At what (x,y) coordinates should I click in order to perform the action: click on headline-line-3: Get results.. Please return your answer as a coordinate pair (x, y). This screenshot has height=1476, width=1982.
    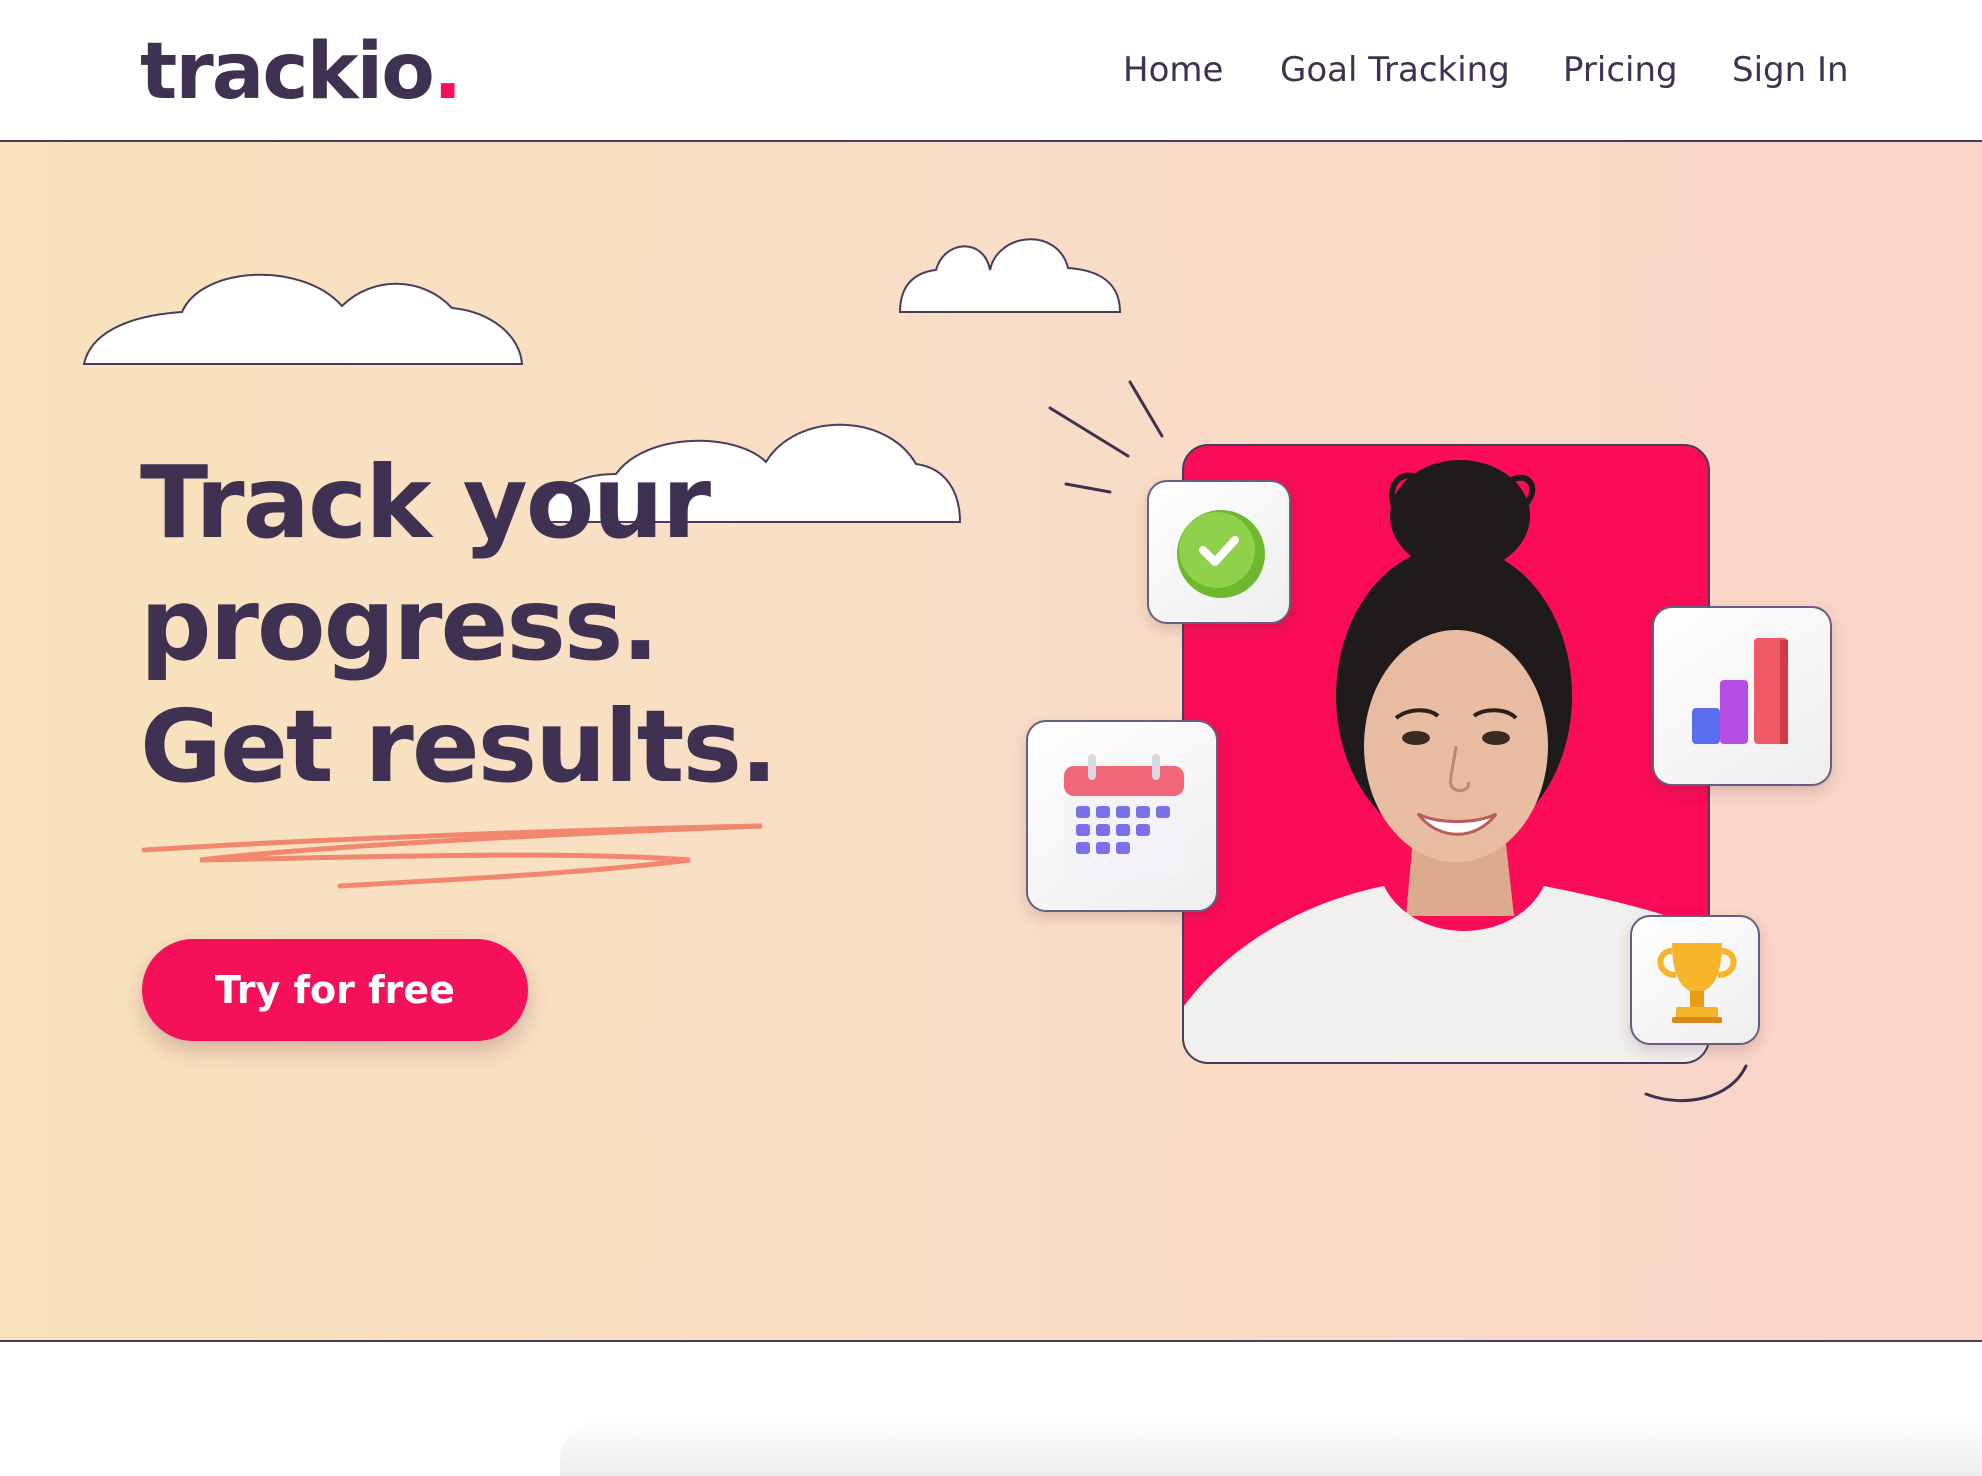
    Looking at the image, I should click on (459, 746).